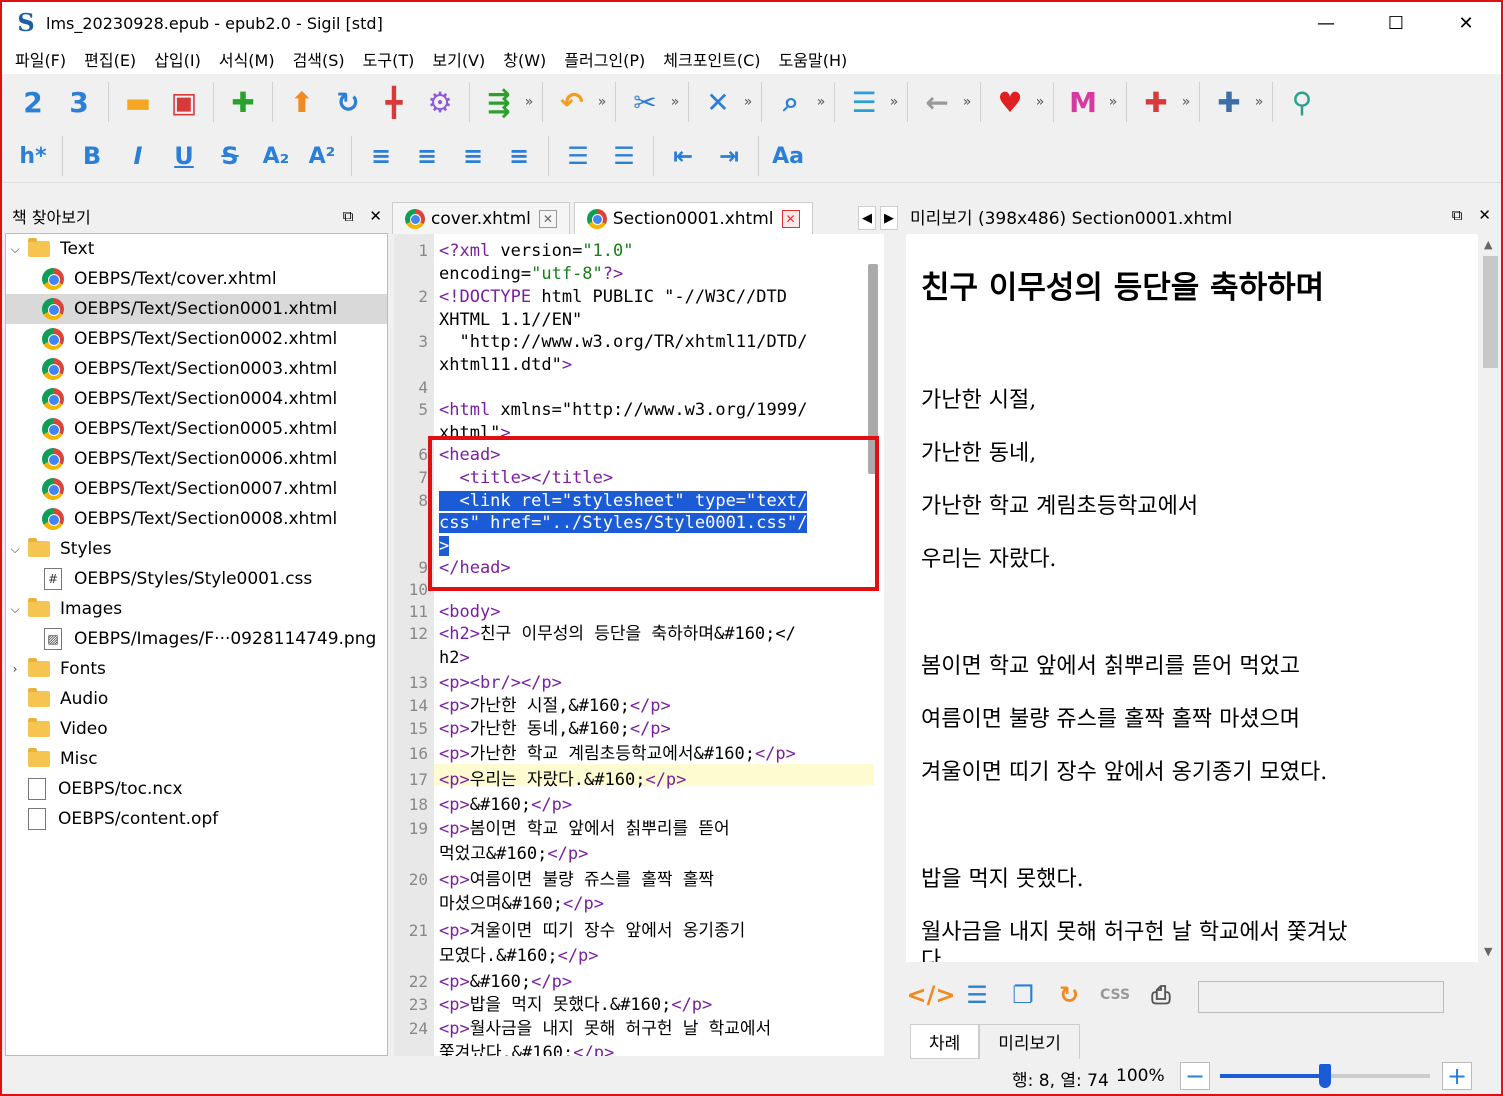  What do you see at coordinates (1029, 1041) in the screenshot?
I see `tab-preview: 미리보기` at bounding box center [1029, 1041].